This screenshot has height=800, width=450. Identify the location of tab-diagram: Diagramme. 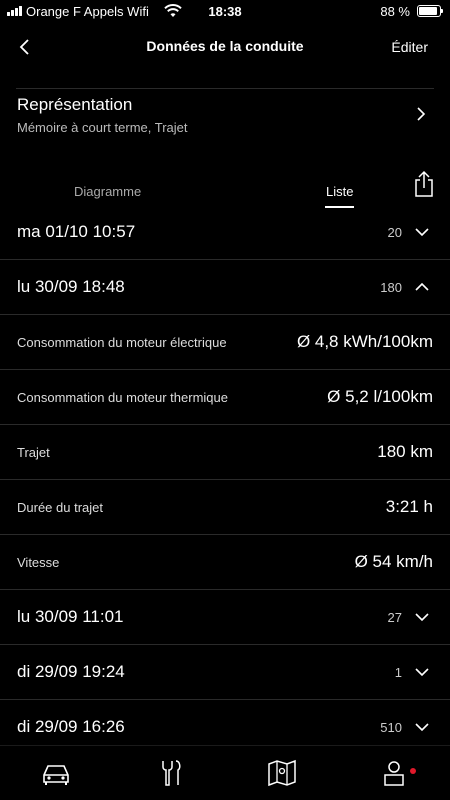
(107, 191).